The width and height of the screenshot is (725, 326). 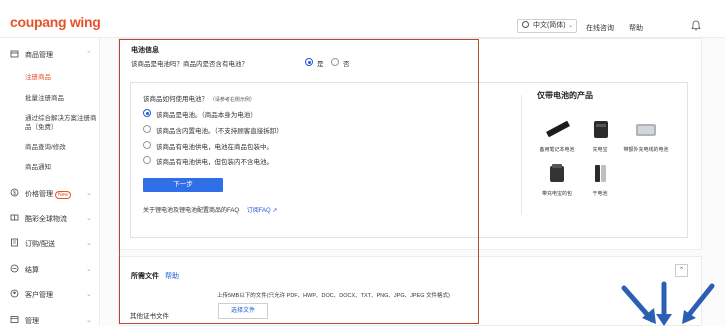 I want to click on power-bank-icon, so click(x=601, y=129).